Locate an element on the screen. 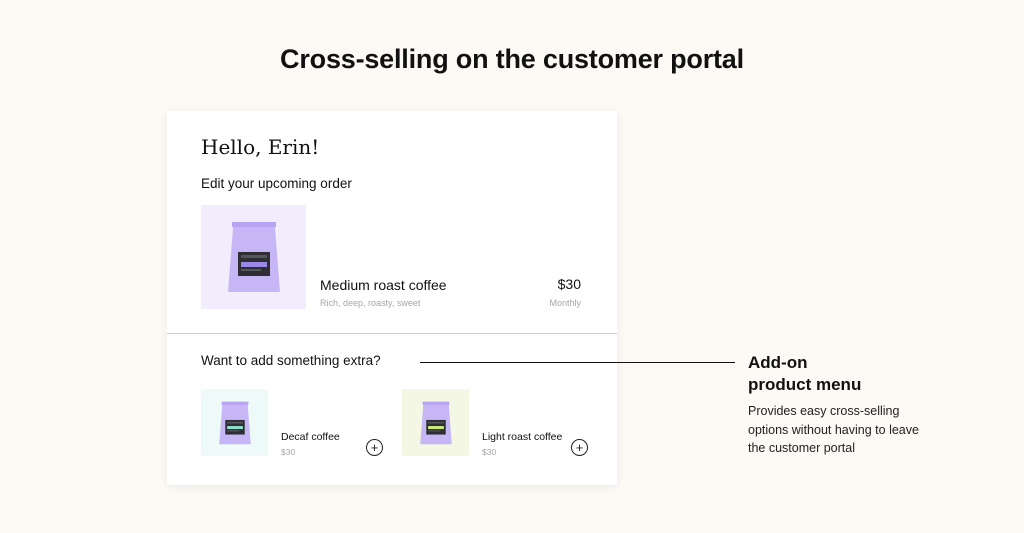 This screenshot has height=533, width=1024. main-product-price: $30 is located at coordinates (569, 284).